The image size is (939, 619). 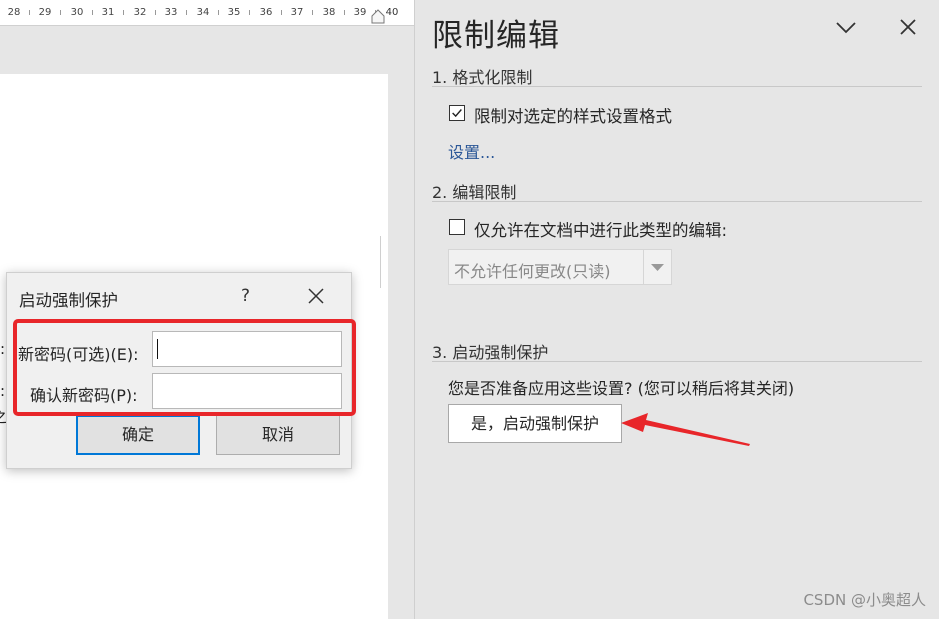 I want to click on ruler-number: 38, so click(x=329, y=12).